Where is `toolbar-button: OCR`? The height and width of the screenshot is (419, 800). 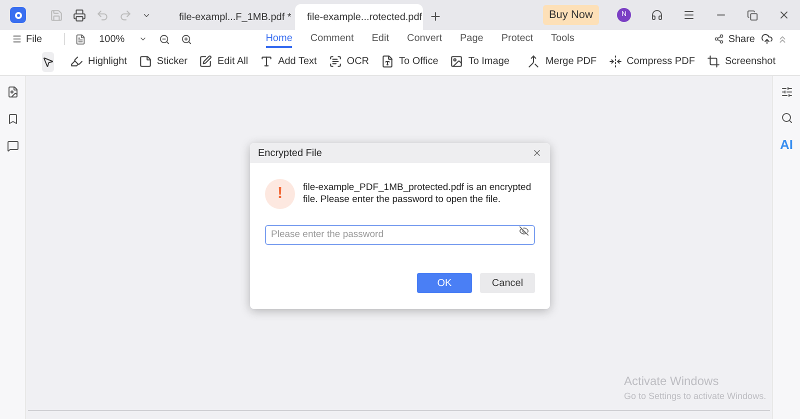 toolbar-button: OCR is located at coordinates (349, 61).